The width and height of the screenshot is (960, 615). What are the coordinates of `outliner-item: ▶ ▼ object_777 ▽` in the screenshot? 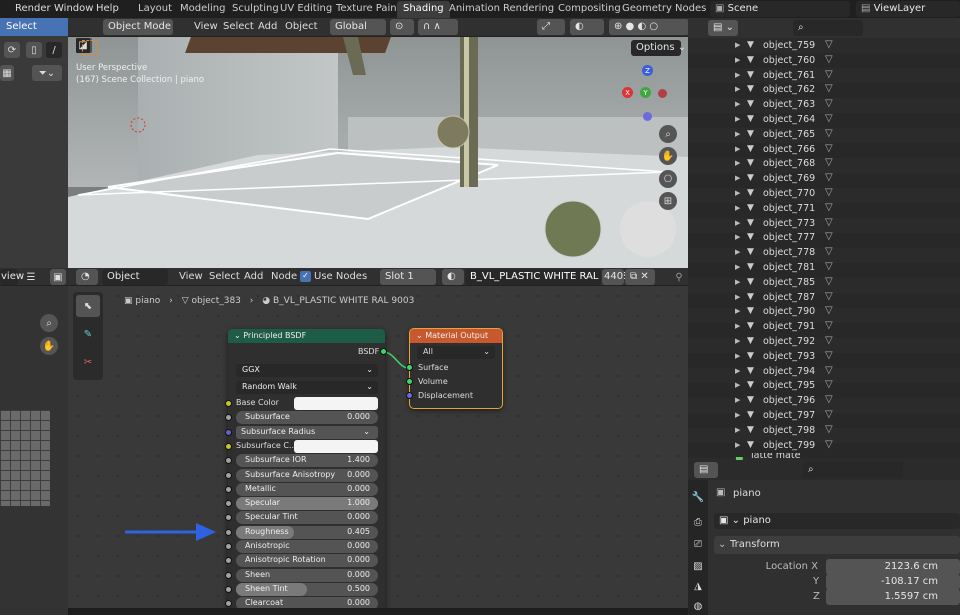 It's located at (827, 238).